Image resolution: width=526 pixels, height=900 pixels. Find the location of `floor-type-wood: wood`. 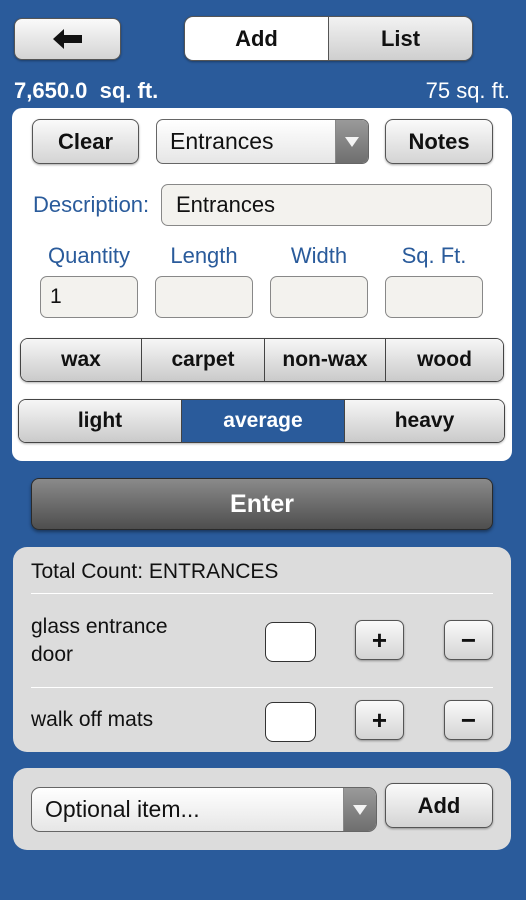

floor-type-wood: wood is located at coordinates (444, 360).